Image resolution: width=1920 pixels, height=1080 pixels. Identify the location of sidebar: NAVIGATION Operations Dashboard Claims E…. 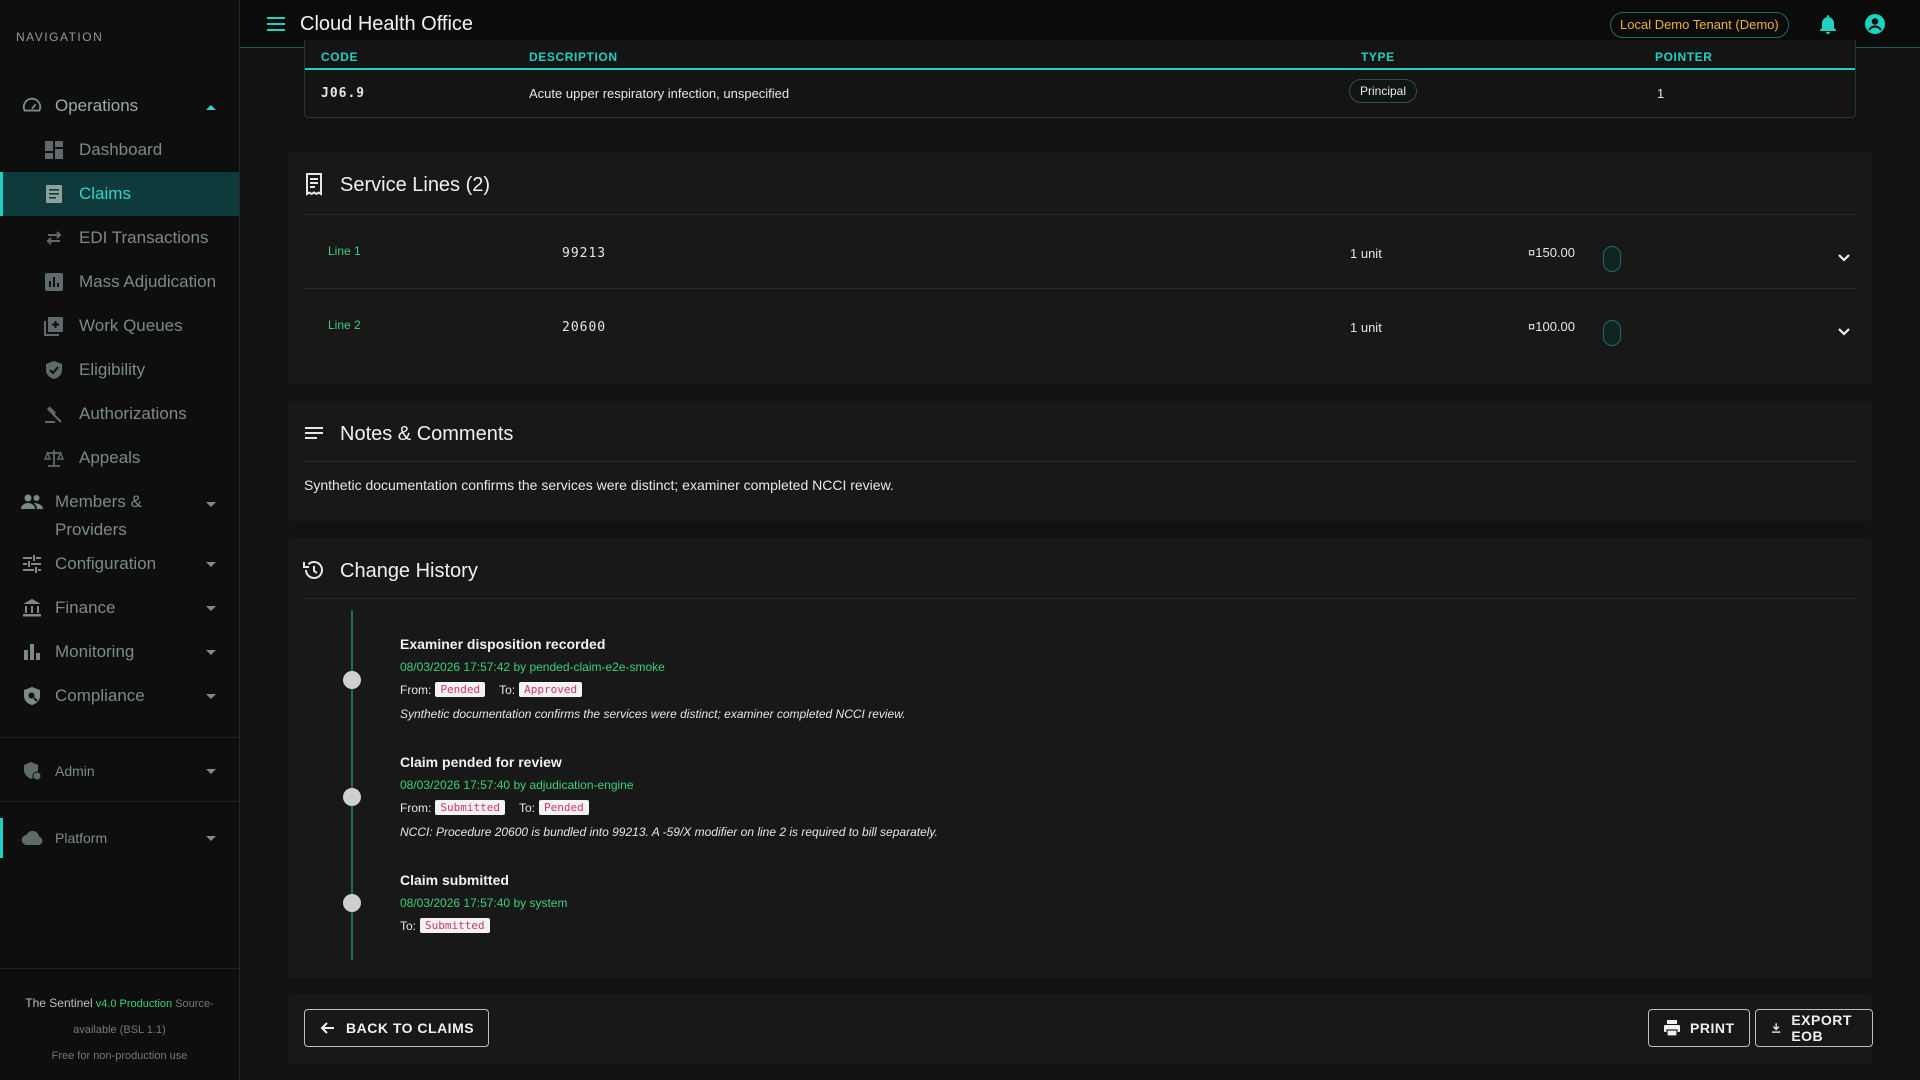
(120, 540).